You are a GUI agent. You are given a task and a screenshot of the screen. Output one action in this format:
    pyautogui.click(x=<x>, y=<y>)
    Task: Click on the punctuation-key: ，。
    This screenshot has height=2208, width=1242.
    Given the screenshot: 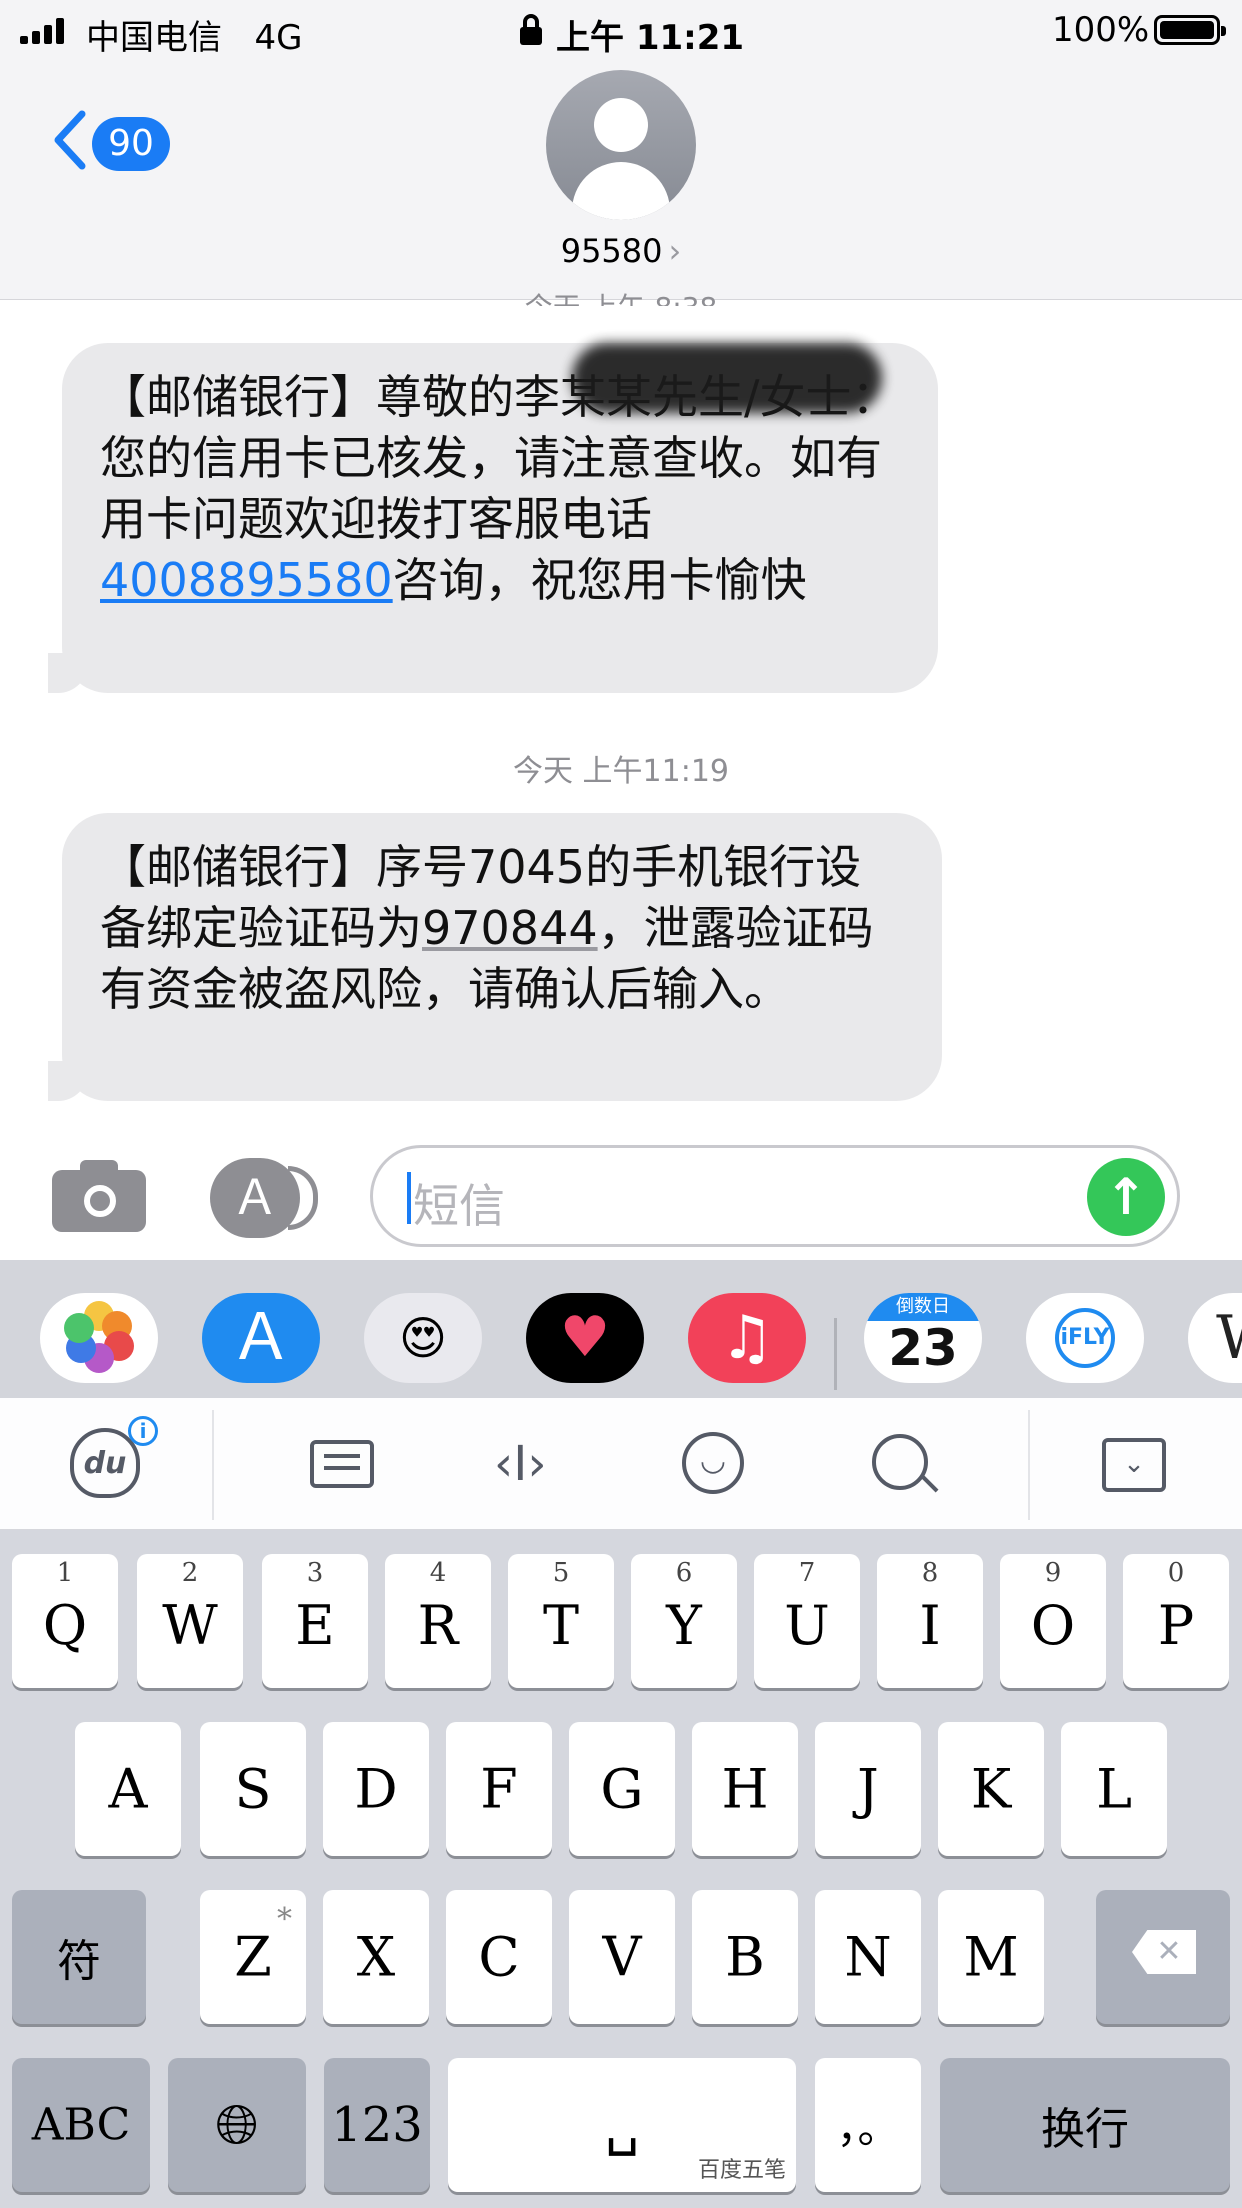 What is the action you would take?
    pyautogui.click(x=868, y=2125)
    